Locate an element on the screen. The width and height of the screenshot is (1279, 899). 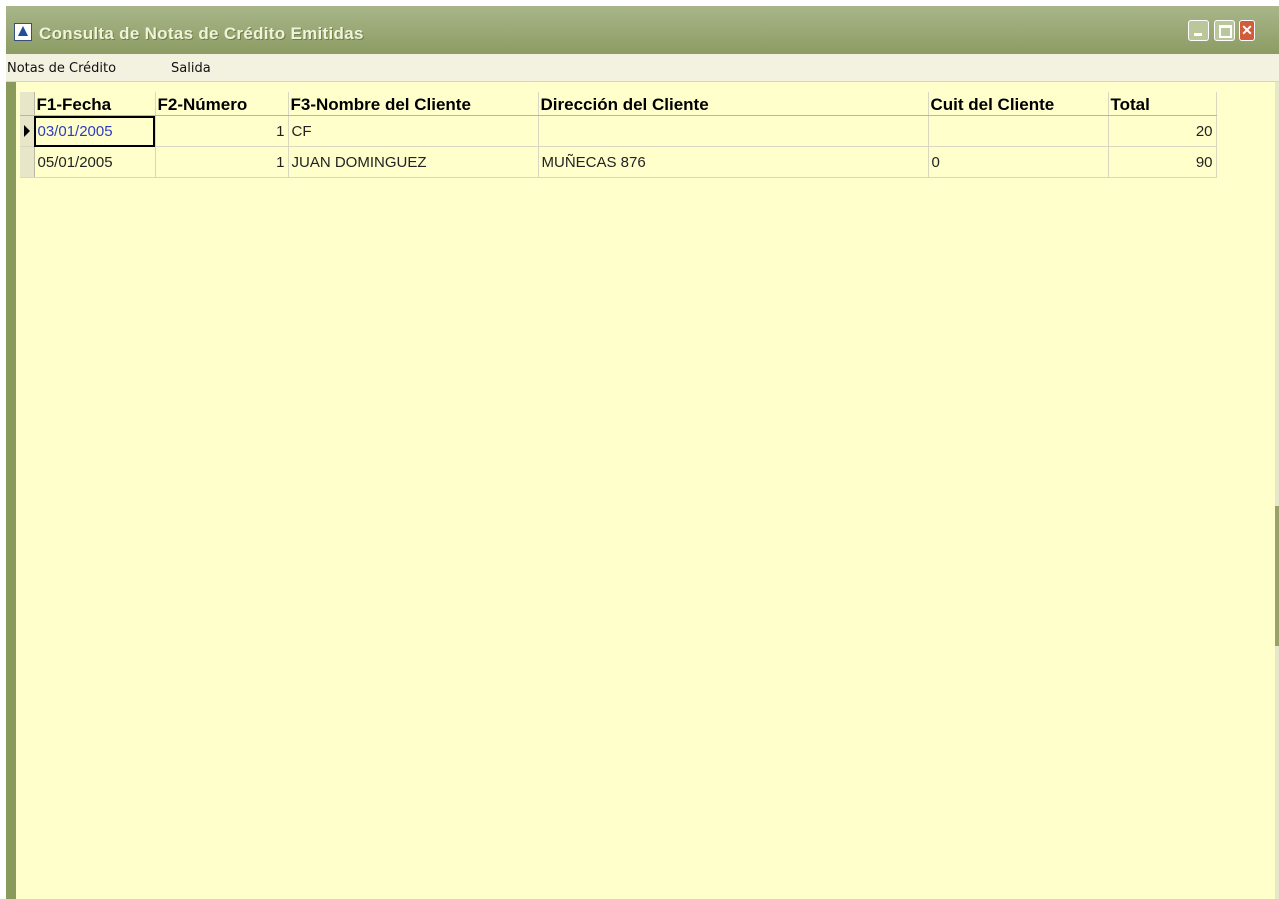
cell-fecha: 03/01/2005 is located at coordinates (95, 131).